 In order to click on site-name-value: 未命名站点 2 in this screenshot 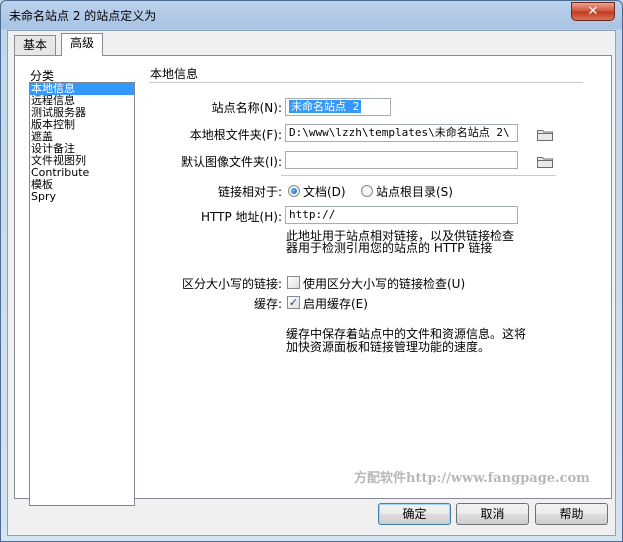, I will do `click(325, 106)`.